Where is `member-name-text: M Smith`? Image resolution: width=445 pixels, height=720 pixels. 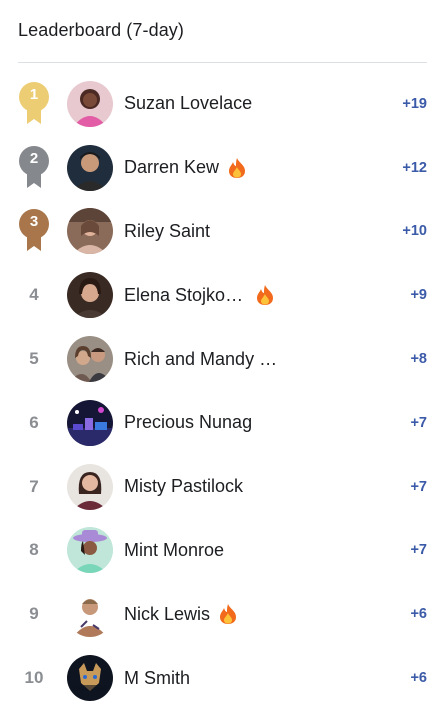 member-name-text: M Smith is located at coordinates (157, 677).